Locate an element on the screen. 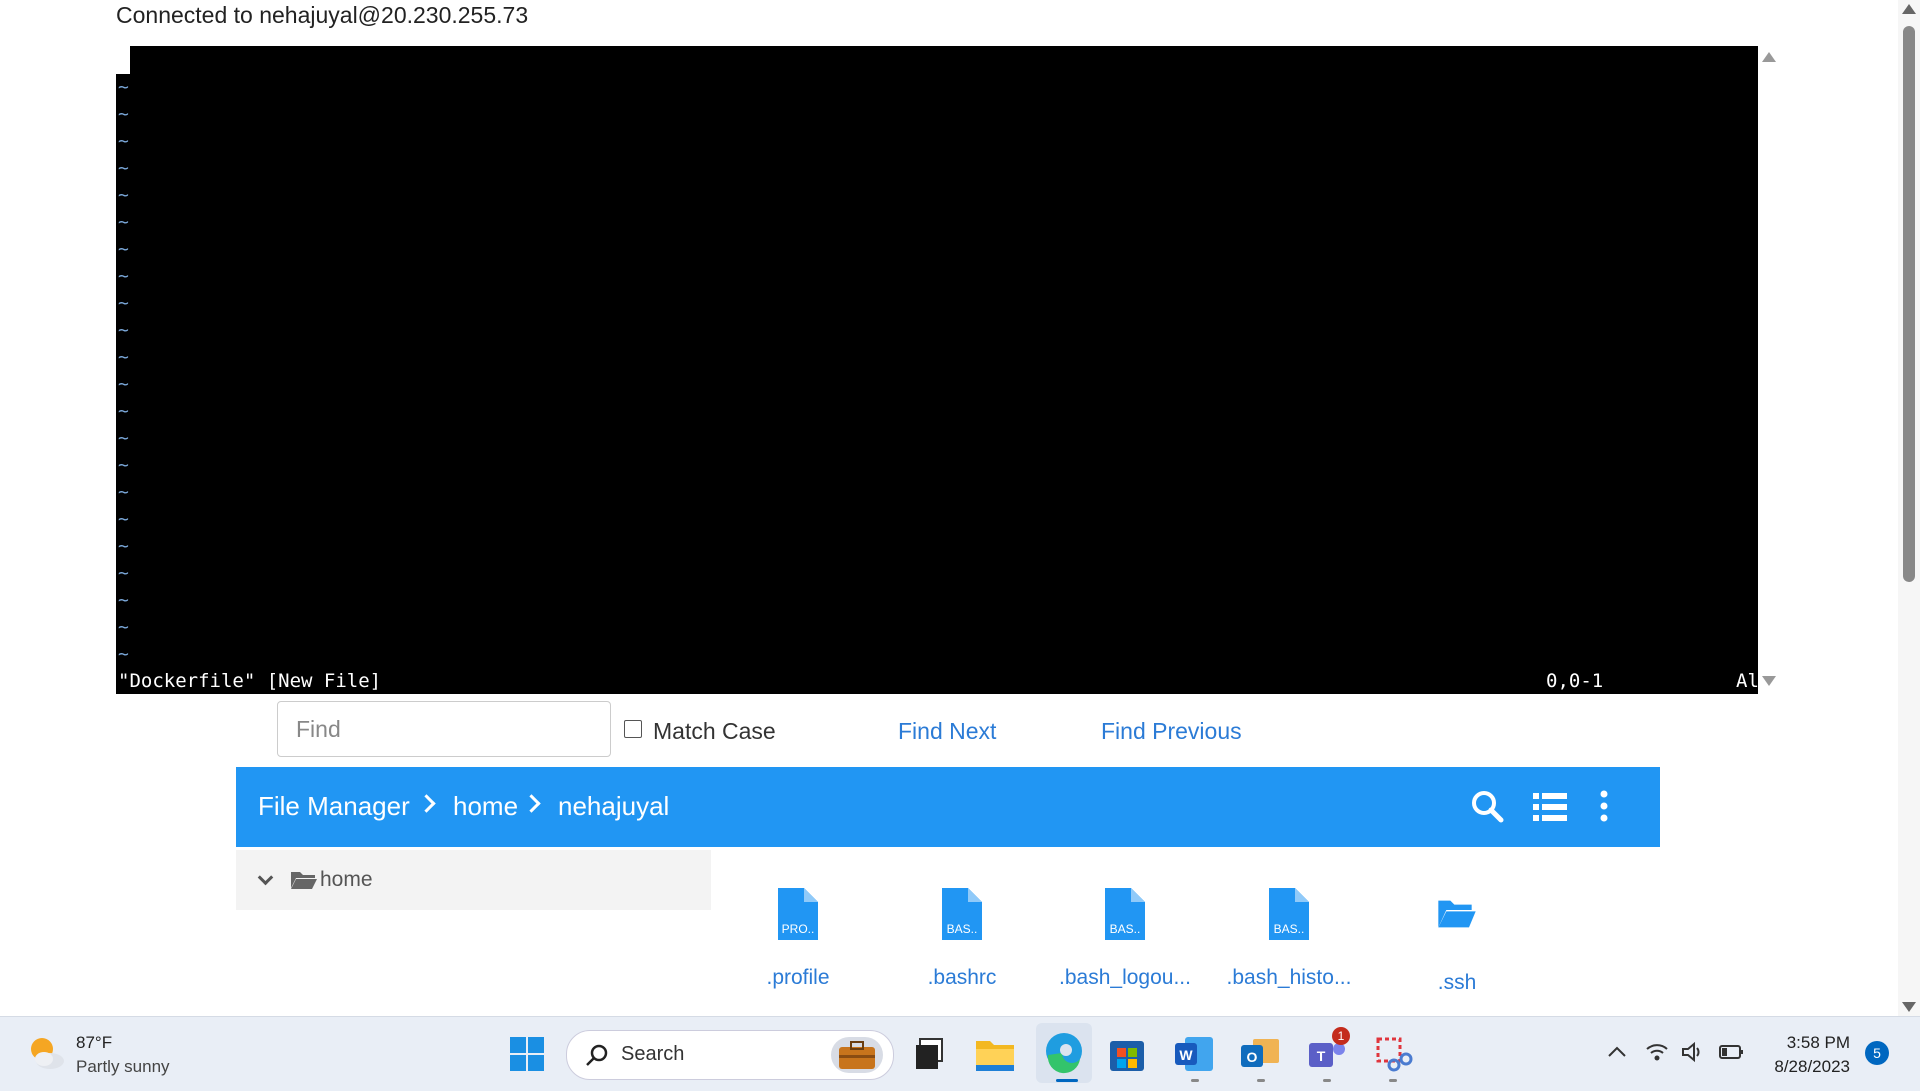 The height and width of the screenshot is (1091, 1920). microsoft-store-icon is located at coordinates (1127, 1054).